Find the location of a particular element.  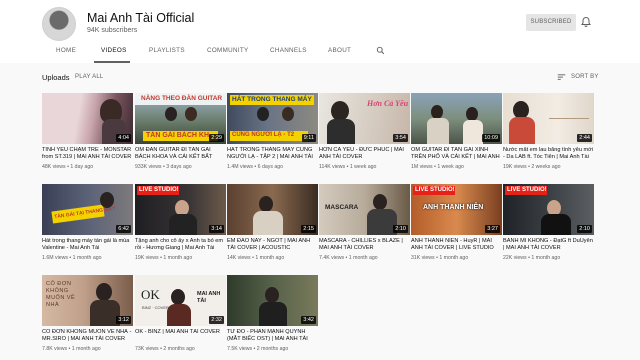

video-views: 73K views is located at coordinates (147, 349).